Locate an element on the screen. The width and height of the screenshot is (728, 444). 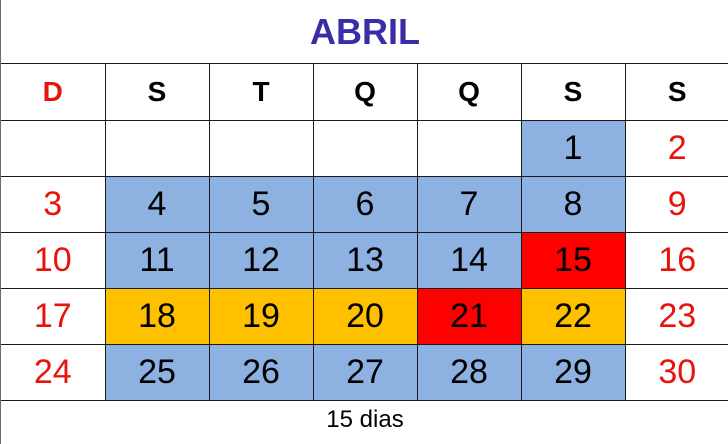
day-cell: 11 is located at coordinates (157, 260).